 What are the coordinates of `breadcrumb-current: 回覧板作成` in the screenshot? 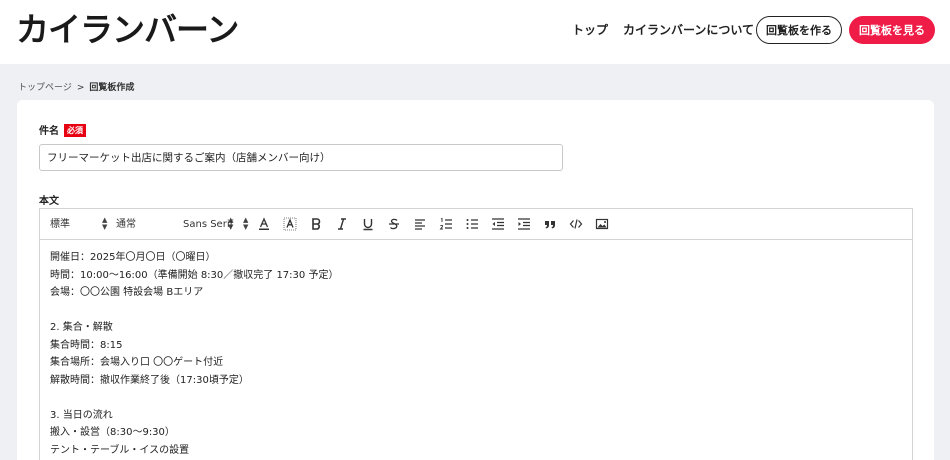 It's located at (112, 88).